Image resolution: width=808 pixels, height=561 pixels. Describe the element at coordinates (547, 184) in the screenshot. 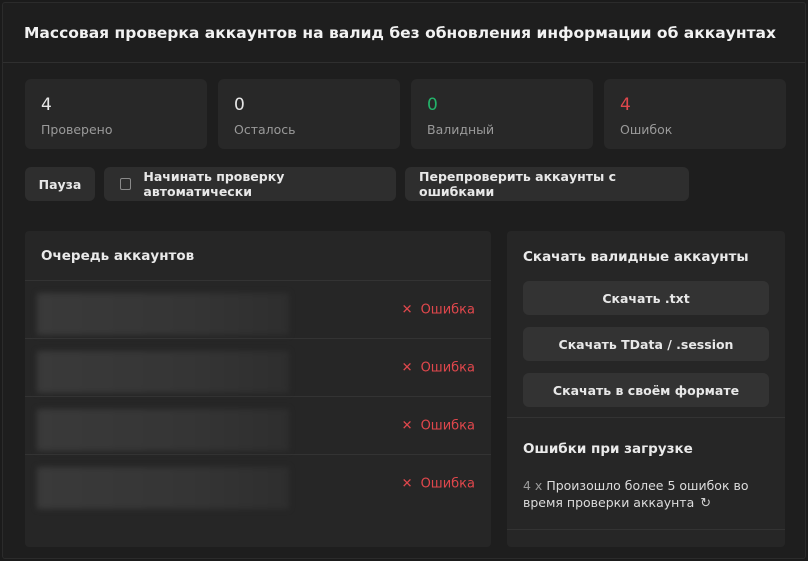

I see `recheck-errors-button: Перепроверить аккаунты с ошибками` at that location.